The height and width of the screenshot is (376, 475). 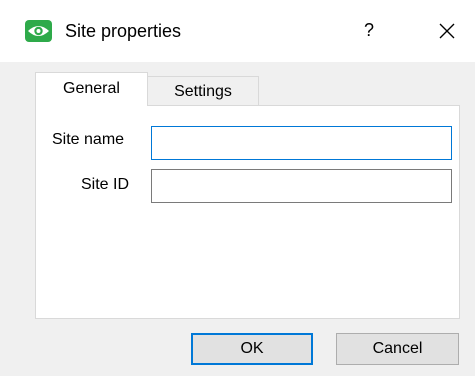 I want to click on close-button, so click(x=447, y=31).